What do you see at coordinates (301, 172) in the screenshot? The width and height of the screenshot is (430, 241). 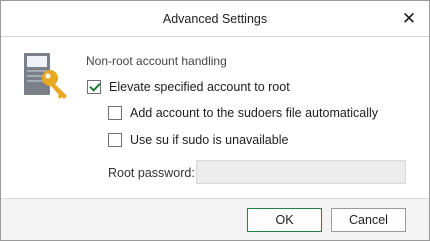 I see `root-password-field` at bounding box center [301, 172].